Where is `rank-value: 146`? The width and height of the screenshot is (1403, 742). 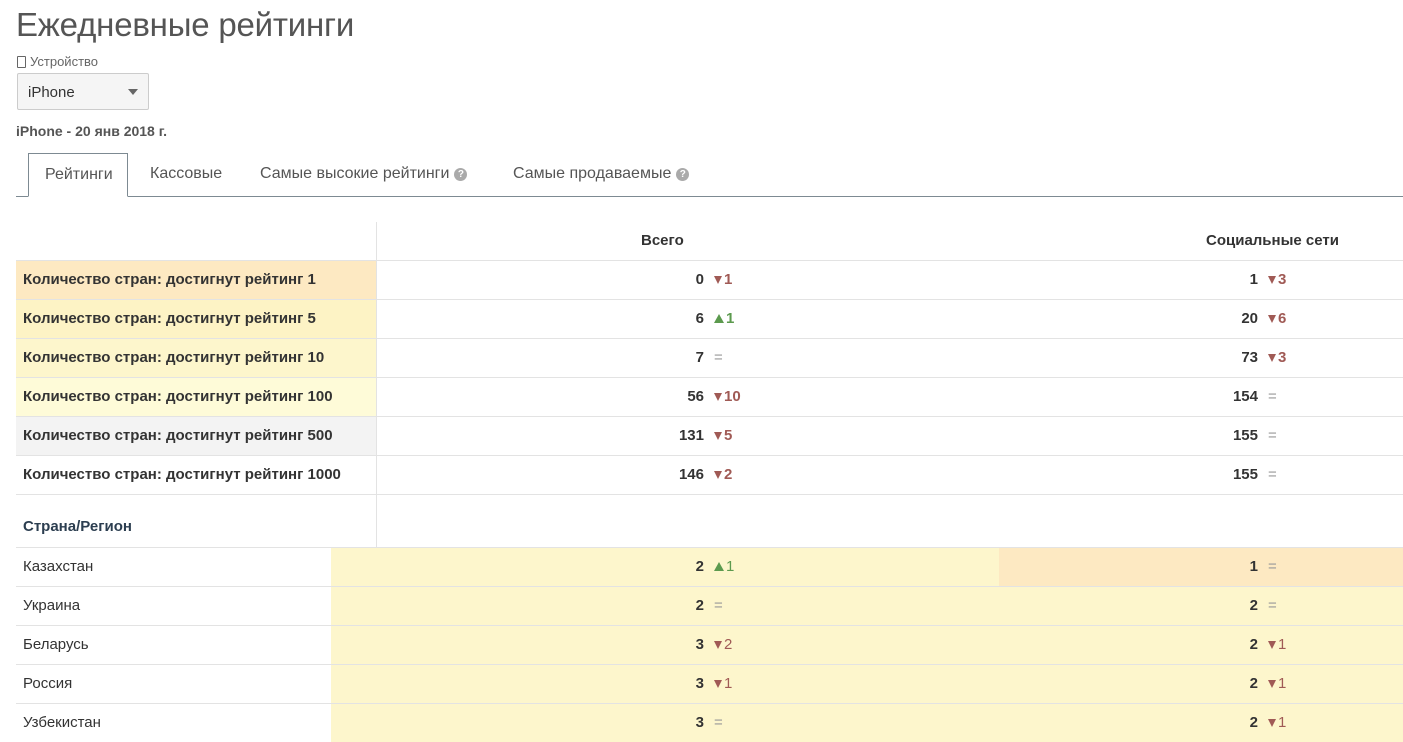
rank-value: 146 is located at coordinates (691, 474).